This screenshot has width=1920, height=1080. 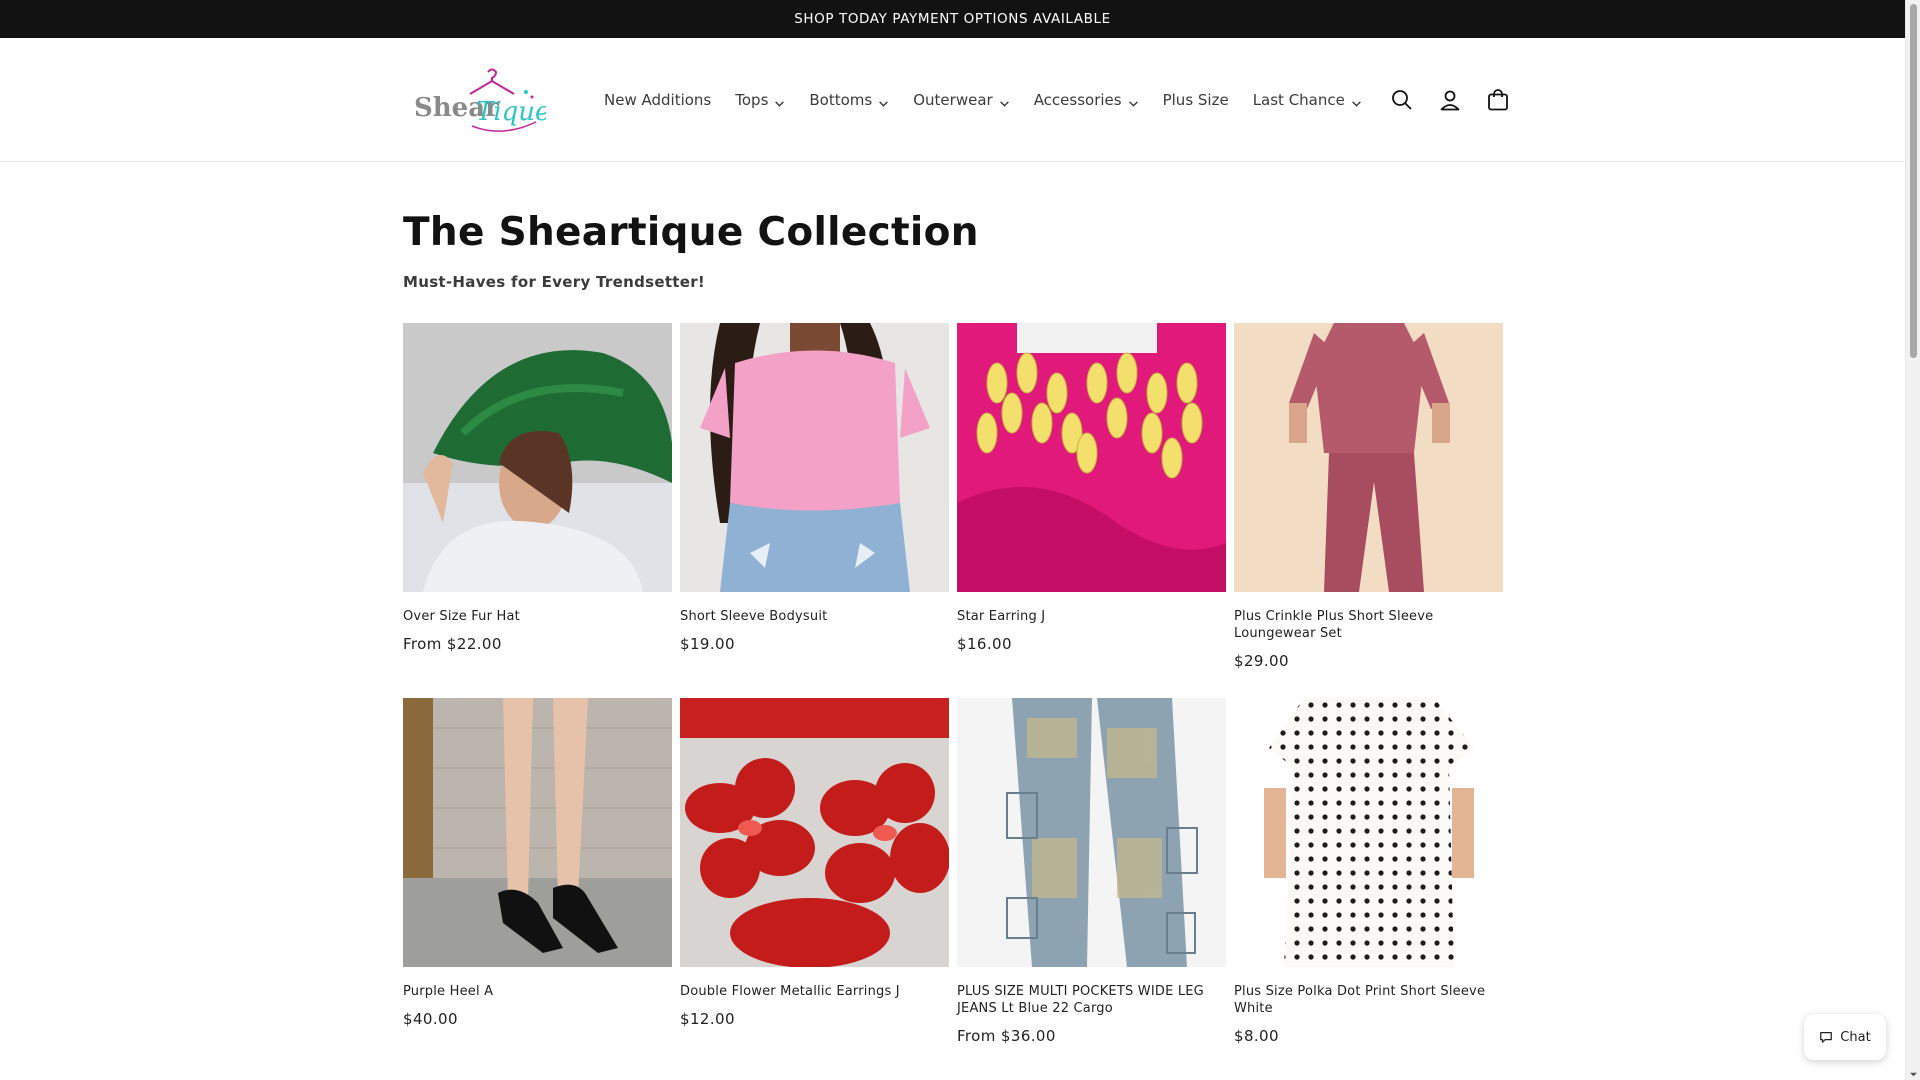 I want to click on product-price: From $22.00, so click(x=452, y=644).